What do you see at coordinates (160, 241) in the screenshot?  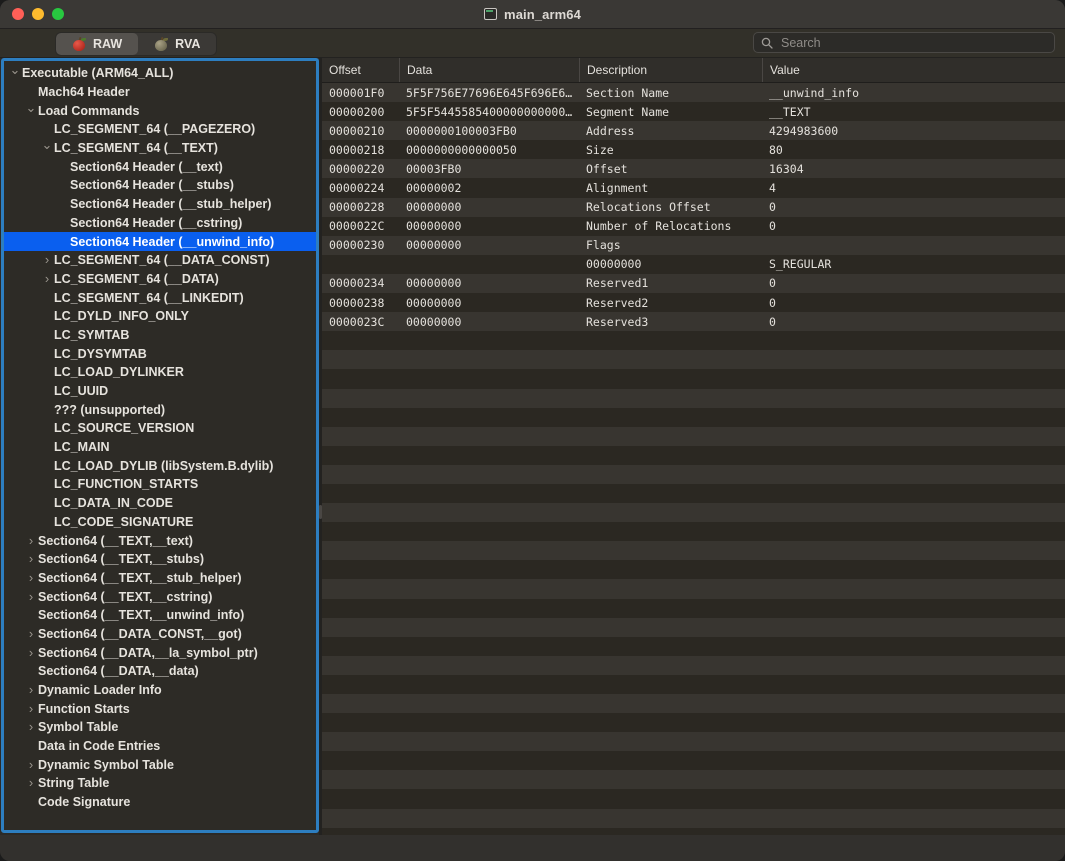 I see `tree-item: Section64 Header (__unwind_info)` at bounding box center [160, 241].